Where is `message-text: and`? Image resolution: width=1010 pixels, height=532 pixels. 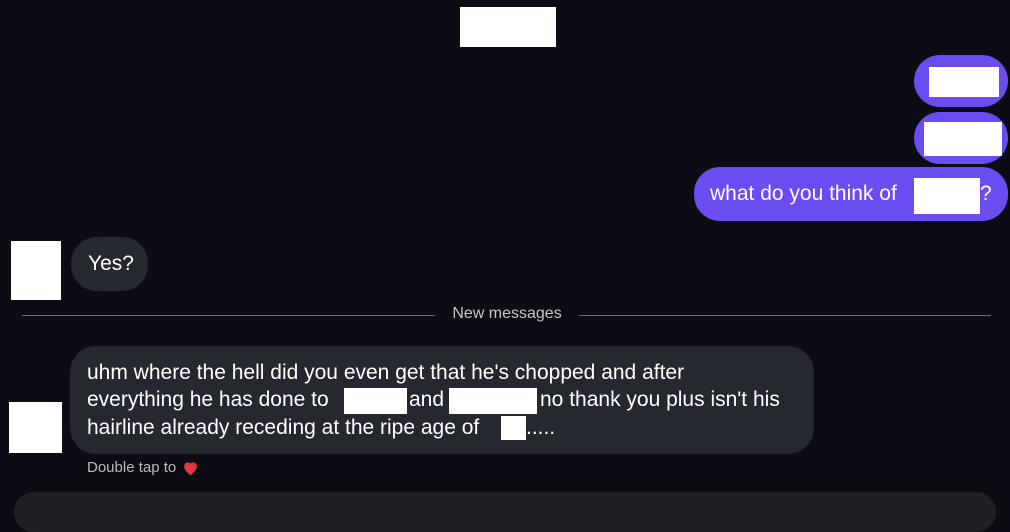
message-text: and is located at coordinates (427, 399).